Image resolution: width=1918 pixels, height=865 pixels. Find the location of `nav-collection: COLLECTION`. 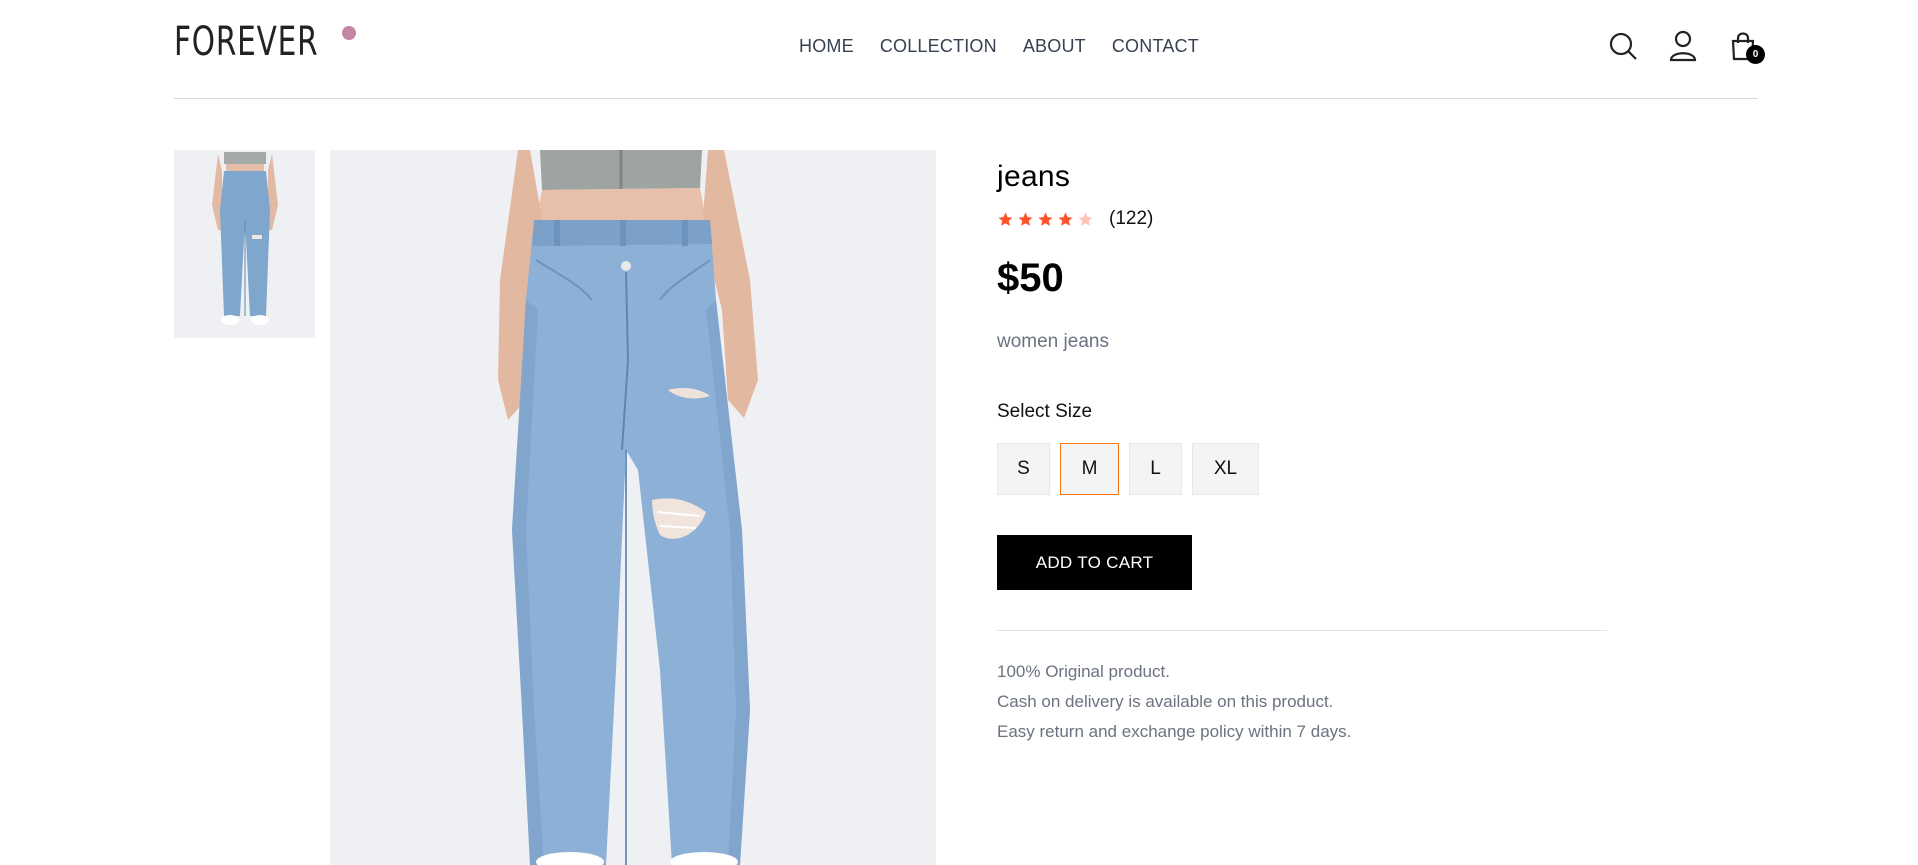

nav-collection: COLLECTION is located at coordinates (938, 46).